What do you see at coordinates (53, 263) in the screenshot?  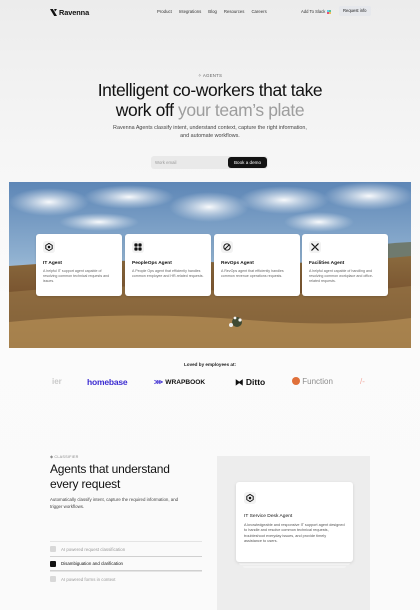 I see `agent-card-title: IT Agent` at bounding box center [53, 263].